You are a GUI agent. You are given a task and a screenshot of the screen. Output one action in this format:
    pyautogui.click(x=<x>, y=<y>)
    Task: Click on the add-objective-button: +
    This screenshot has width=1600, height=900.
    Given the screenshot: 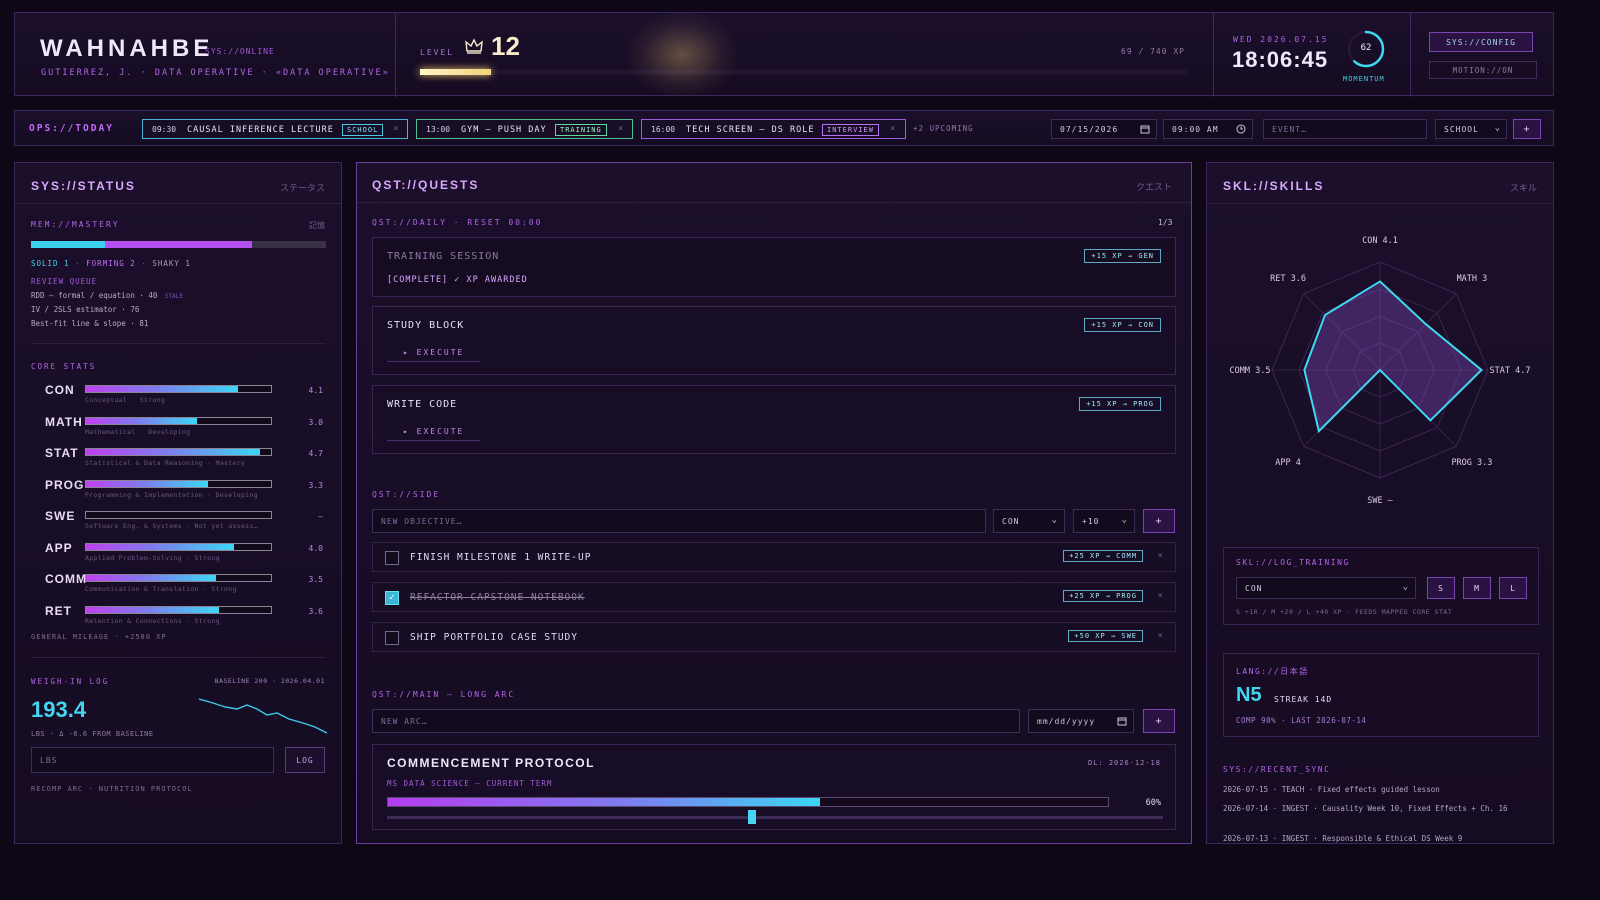 What is the action you would take?
    pyautogui.click(x=1159, y=521)
    